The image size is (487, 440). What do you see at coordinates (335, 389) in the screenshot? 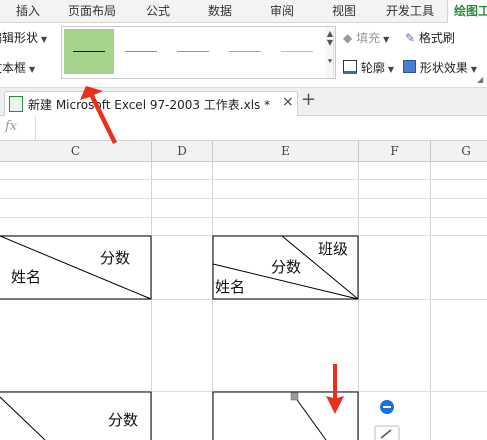
I see `annotation-arrow-down` at bounding box center [335, 389].